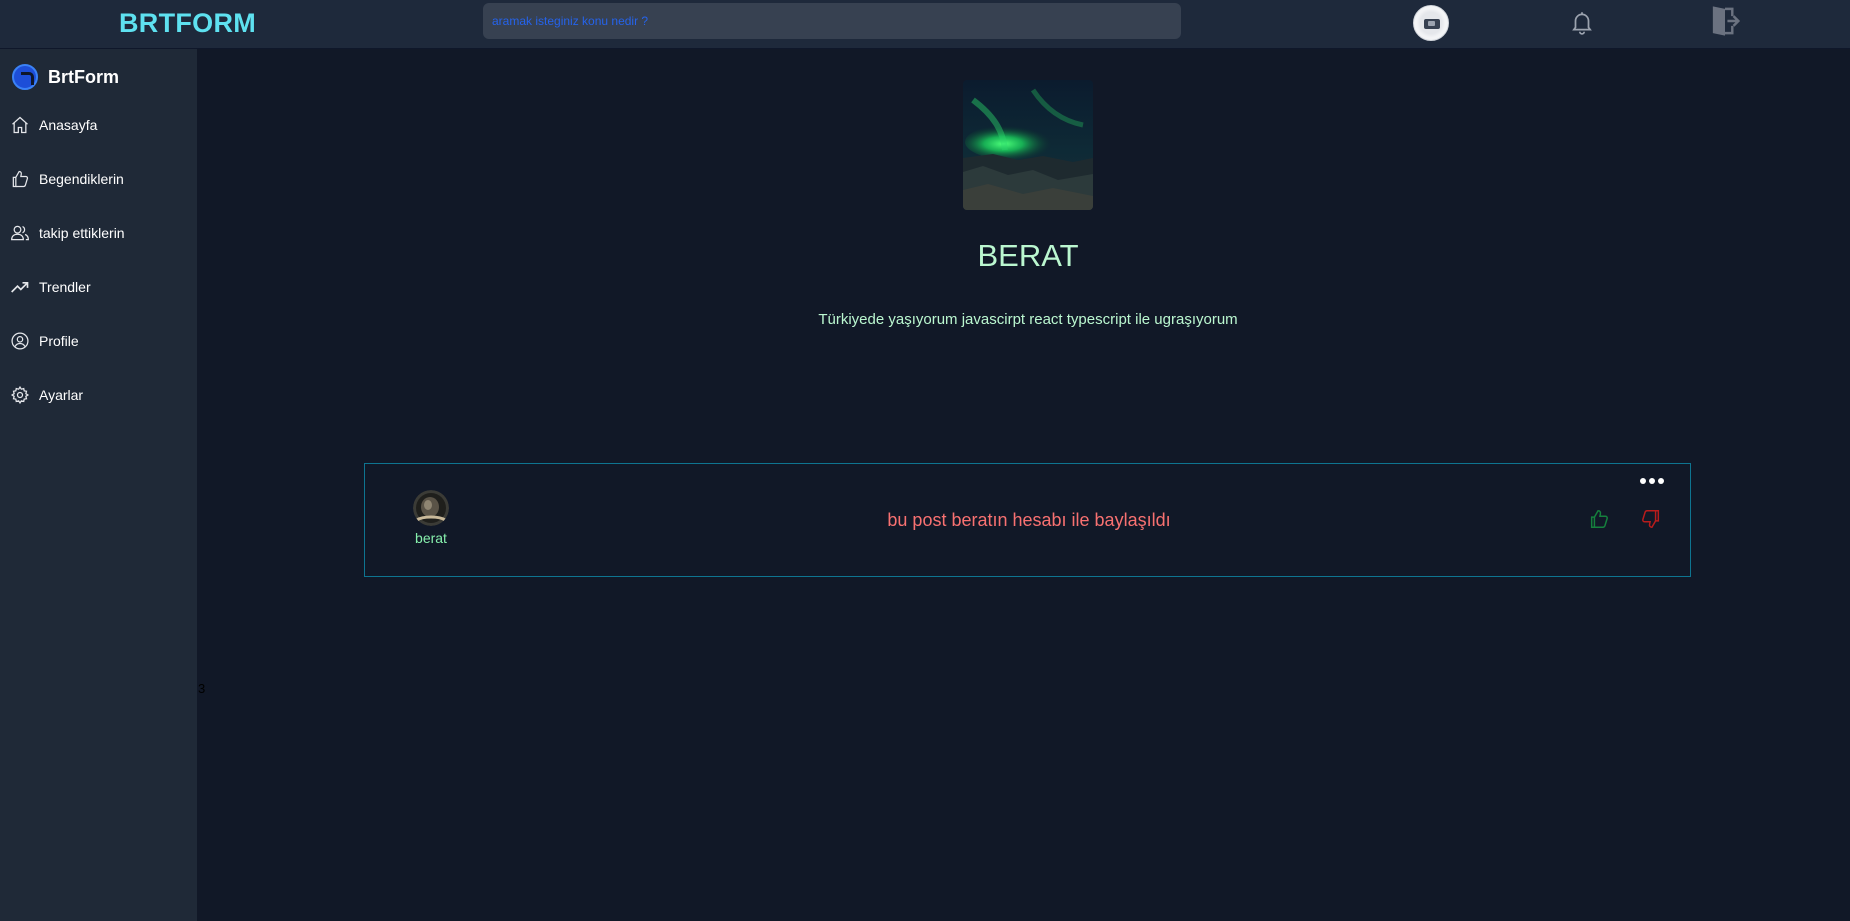 The image size is (1850, 921). I want to click on brand-logo-icon, so click(25, 77).